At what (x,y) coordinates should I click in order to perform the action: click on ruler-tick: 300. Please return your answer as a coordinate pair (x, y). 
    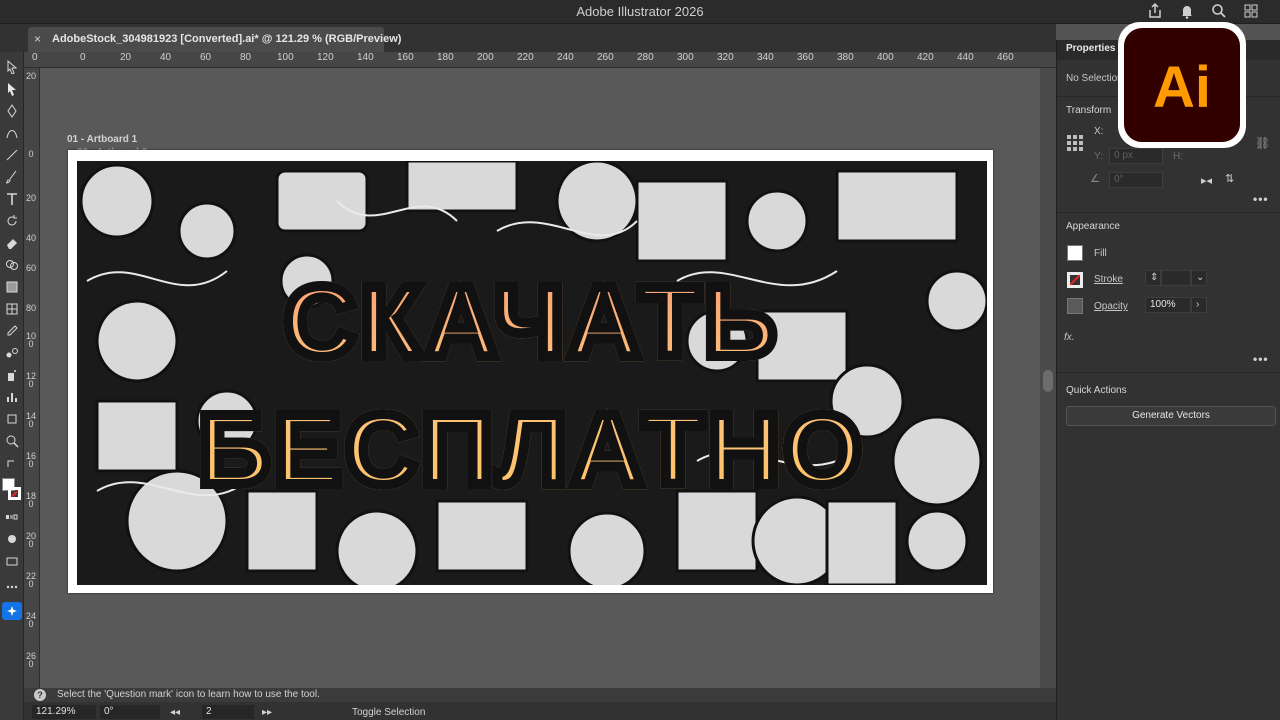
    Looking at the image, I should click on (685, 57).